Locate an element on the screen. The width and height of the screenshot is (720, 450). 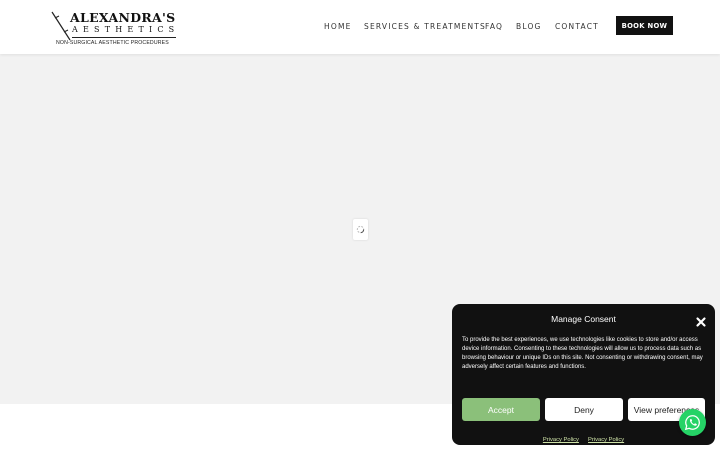
nav-item-blog: BLOG is located at coordinates (529, 26).